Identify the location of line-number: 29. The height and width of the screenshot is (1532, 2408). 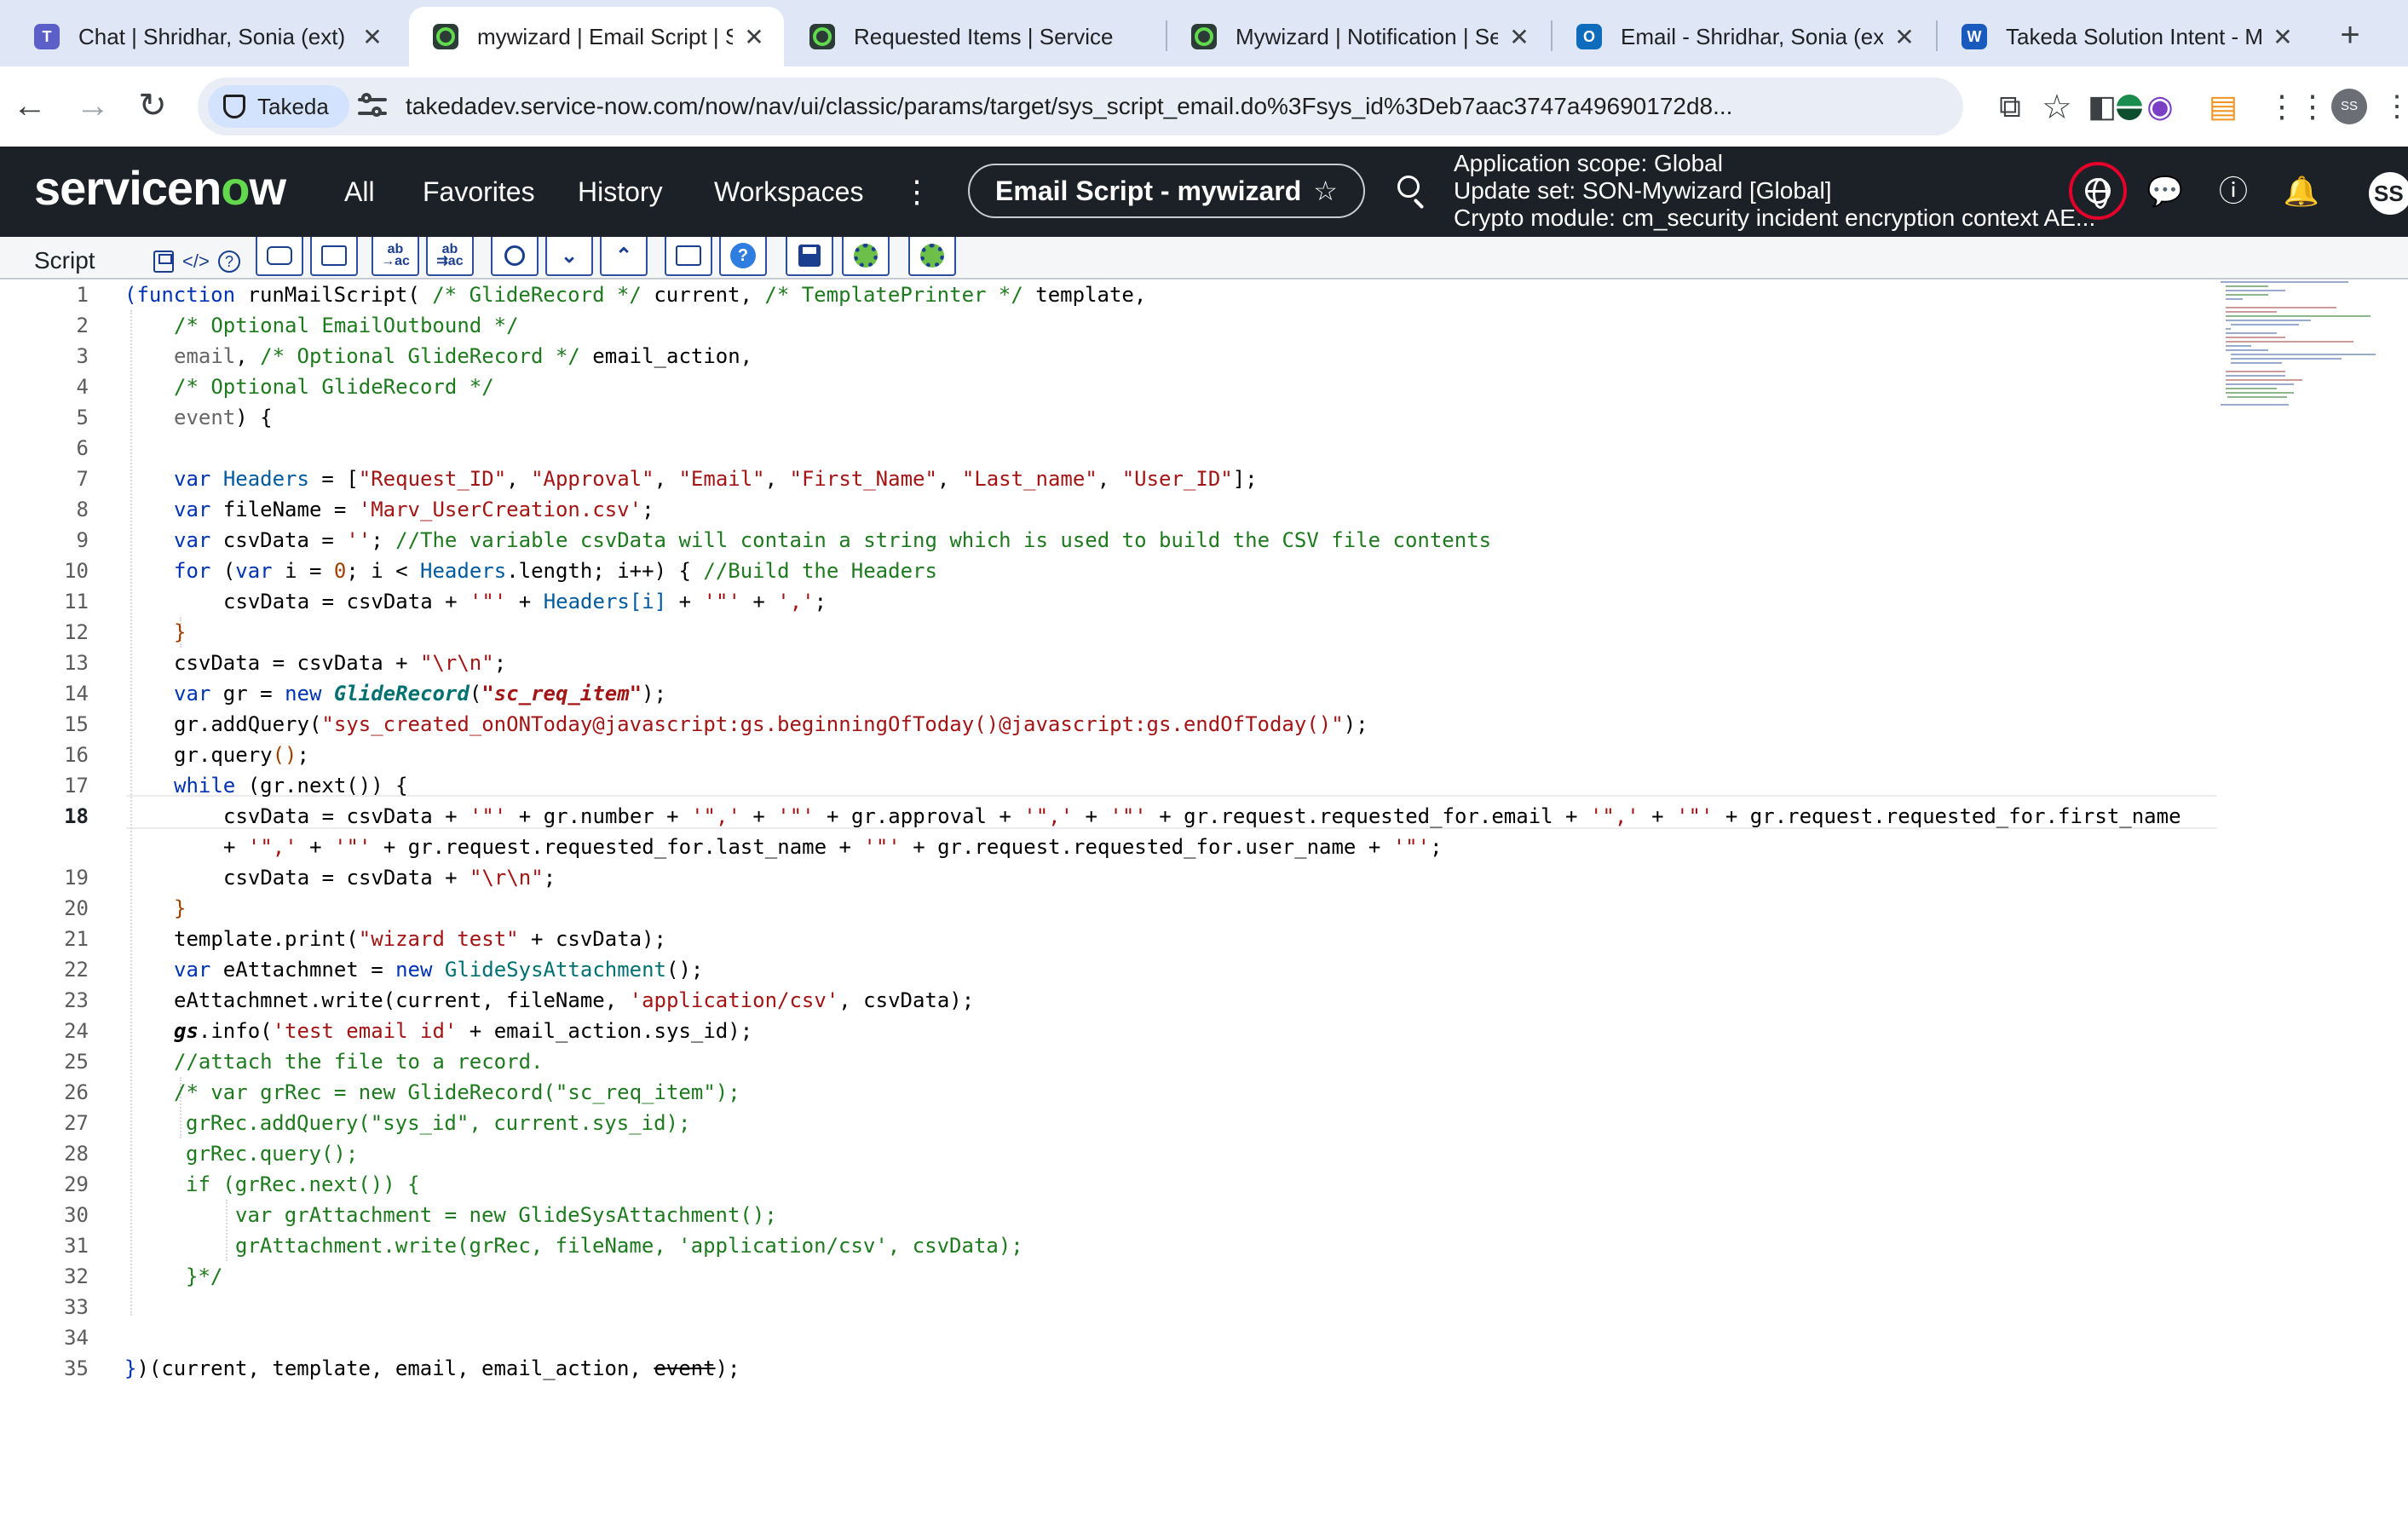
(76, 1184).